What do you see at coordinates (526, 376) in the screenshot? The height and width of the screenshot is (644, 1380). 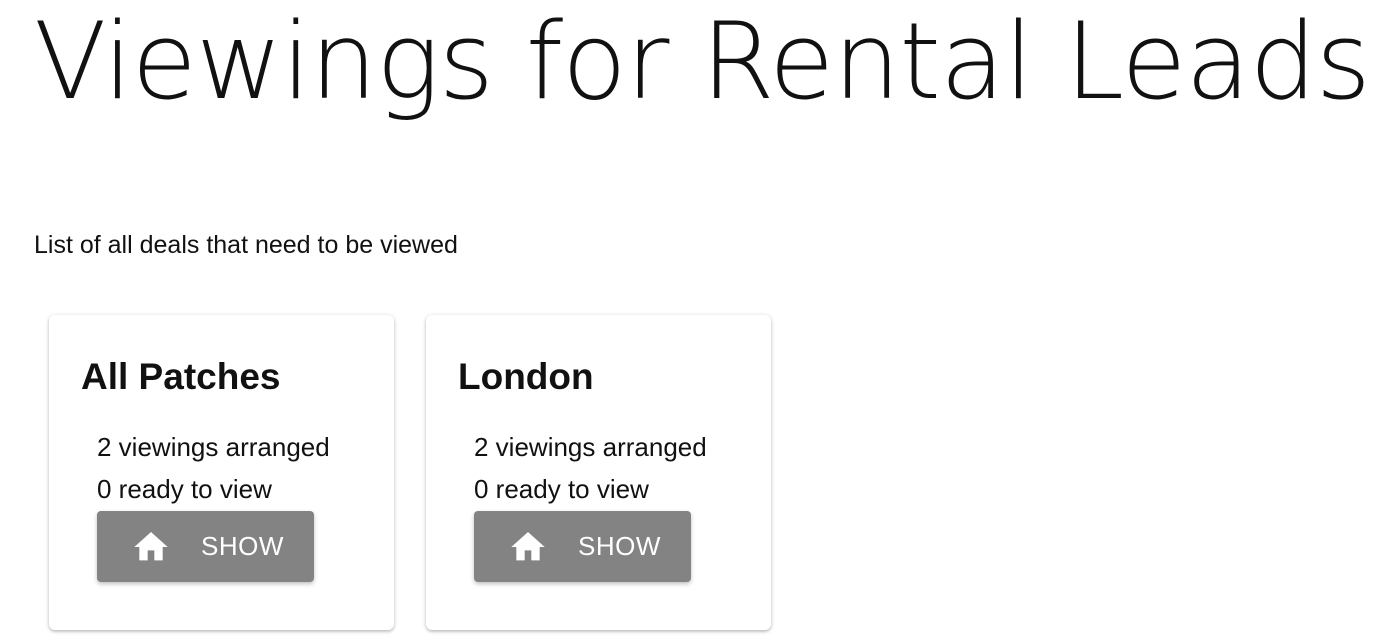 I see `card-title: London` at bounding box center [526, 376].